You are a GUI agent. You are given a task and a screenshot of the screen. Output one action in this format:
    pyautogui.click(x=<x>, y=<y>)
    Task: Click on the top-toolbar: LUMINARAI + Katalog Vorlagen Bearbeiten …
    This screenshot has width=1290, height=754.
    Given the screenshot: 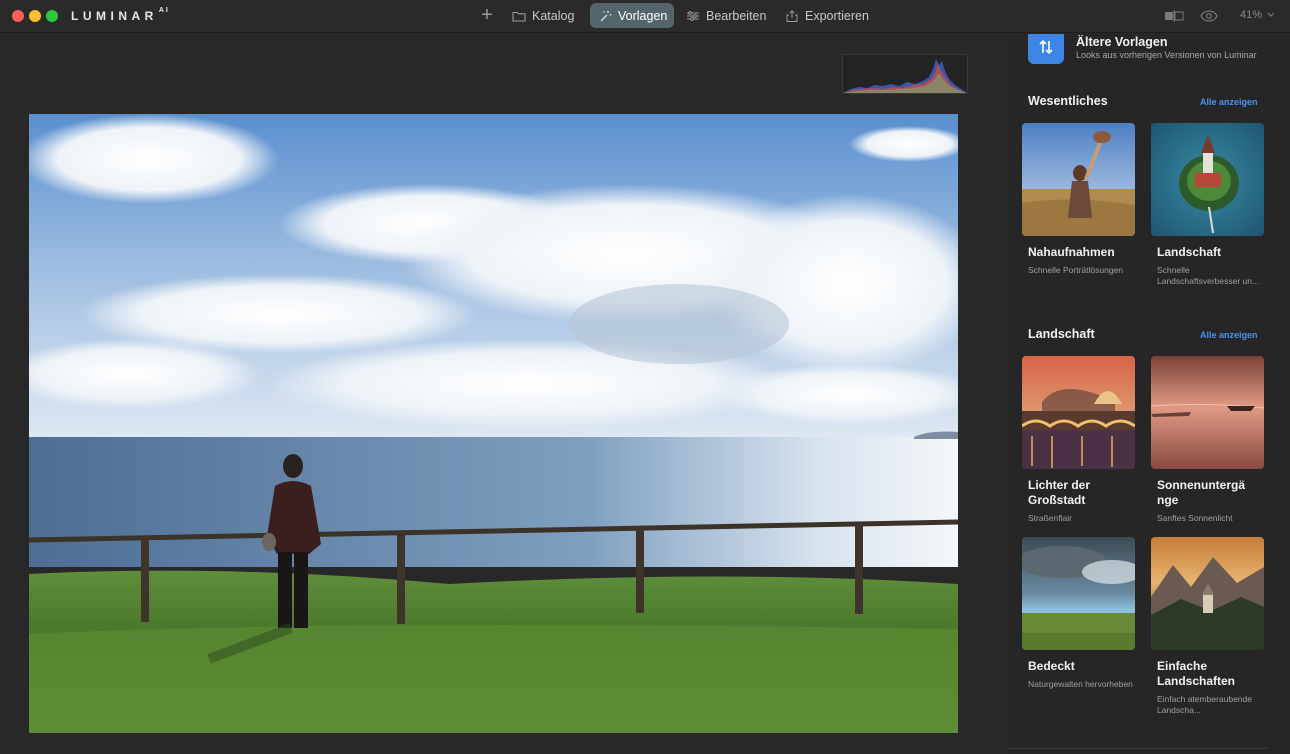 What is the action you would take?
    pyautogui.click(x=645, y=16)
    